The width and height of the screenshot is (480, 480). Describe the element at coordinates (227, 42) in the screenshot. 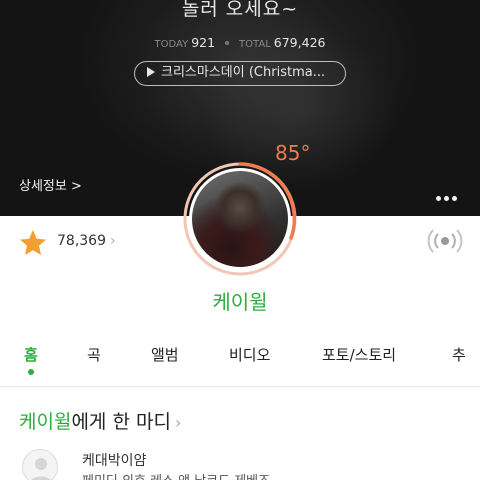

I see `stats-separator` at that location.